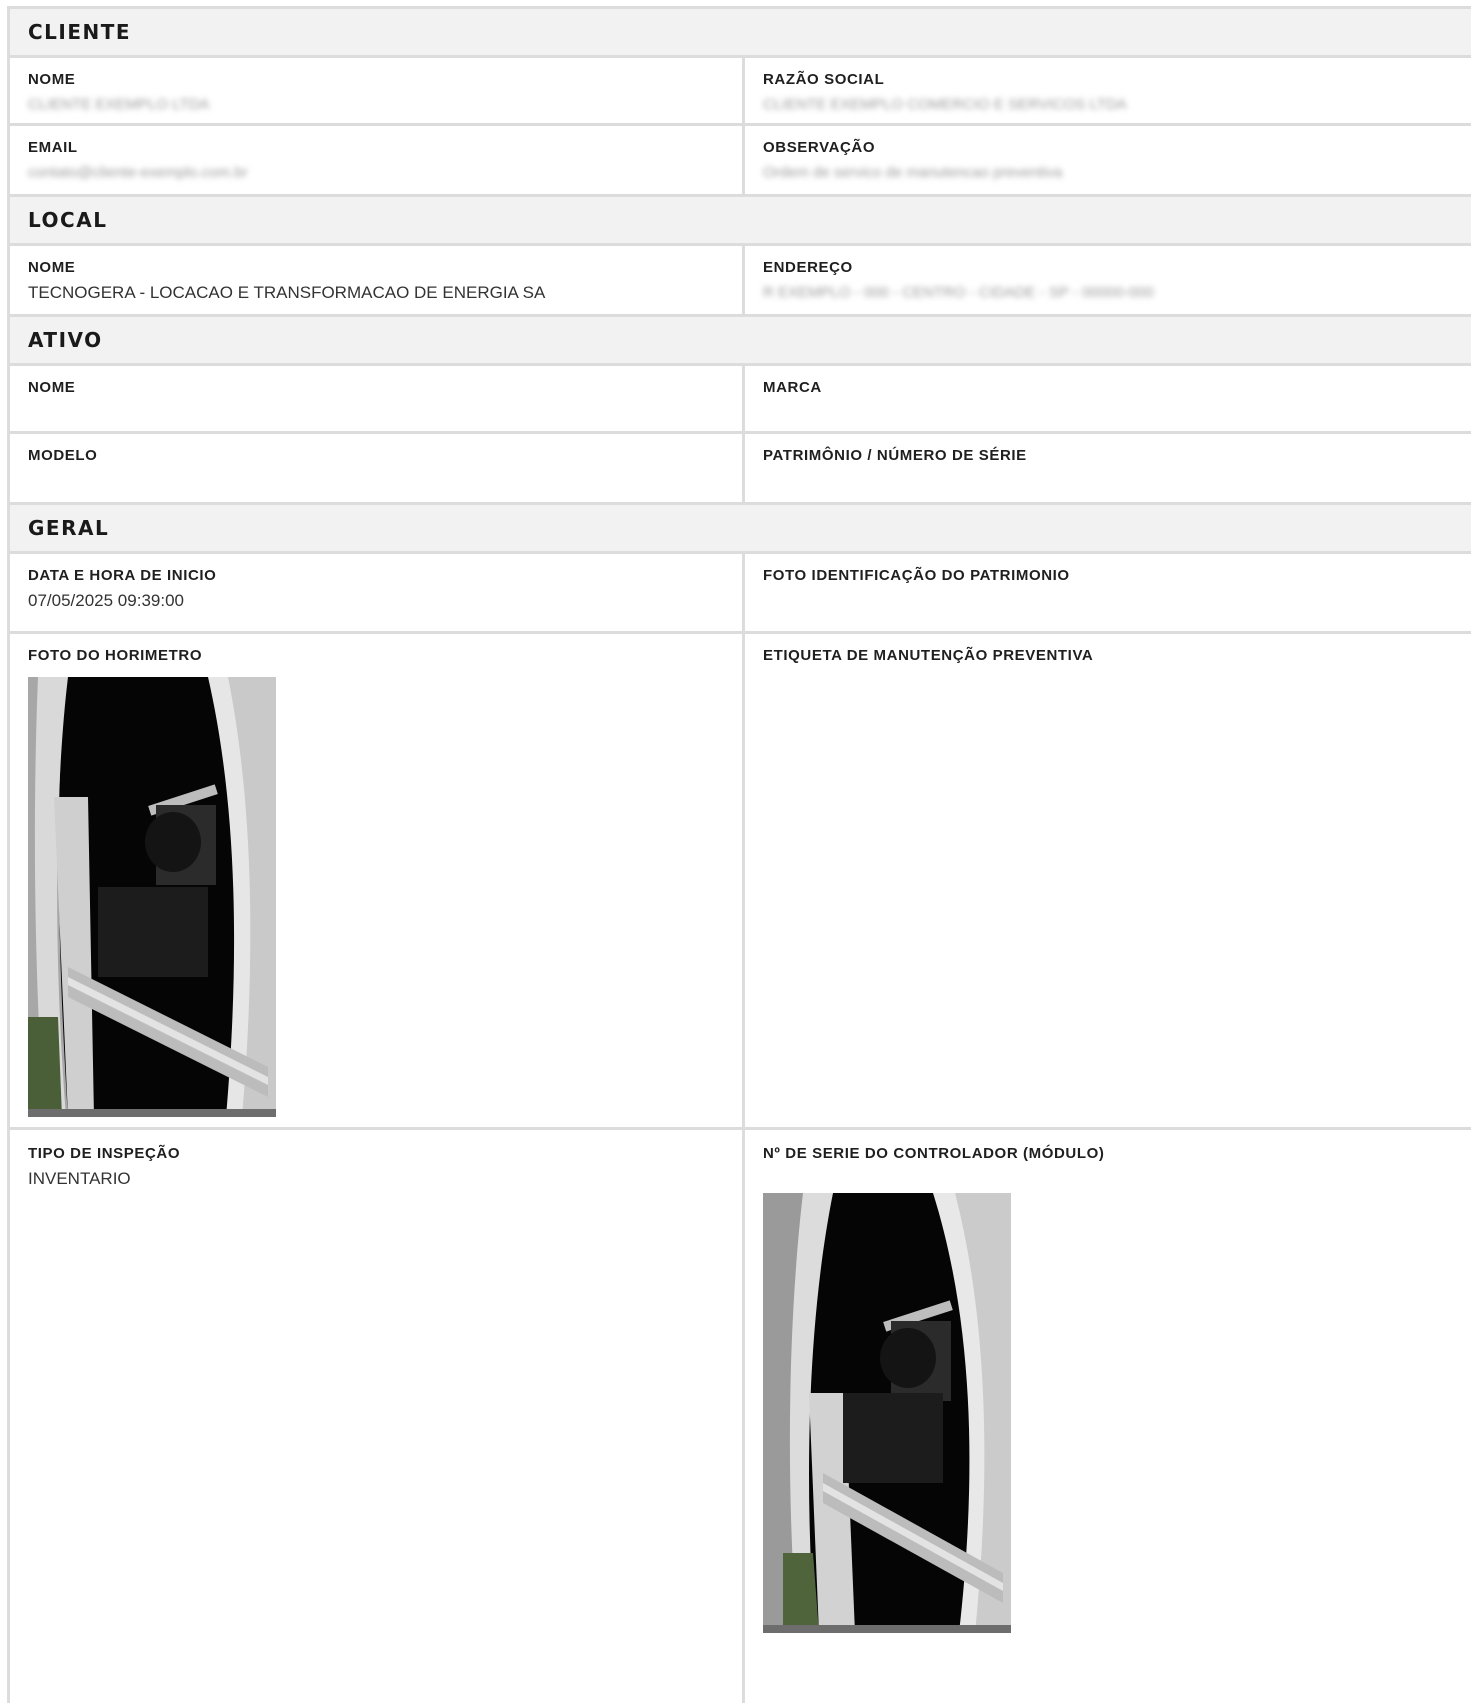 The height and width of the screenshot is (1703, 1471). I want to click on section-geral-header: GERAL, so click(739, 528).